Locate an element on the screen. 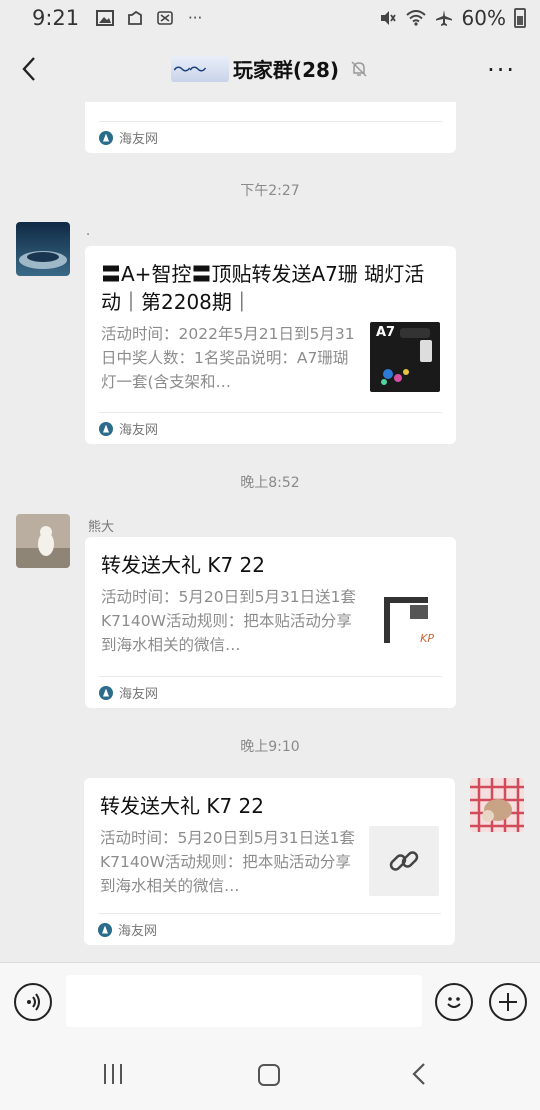  add-attachment-button is located at coordinates (508, 1002).